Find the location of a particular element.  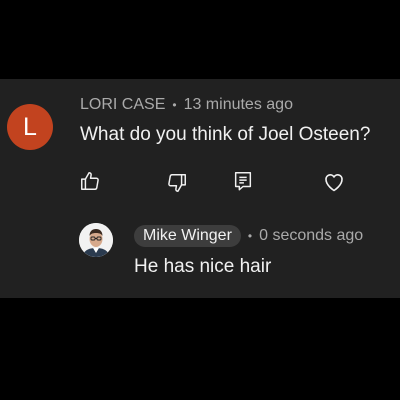

heart-icon is located at coordinates (334, 182).